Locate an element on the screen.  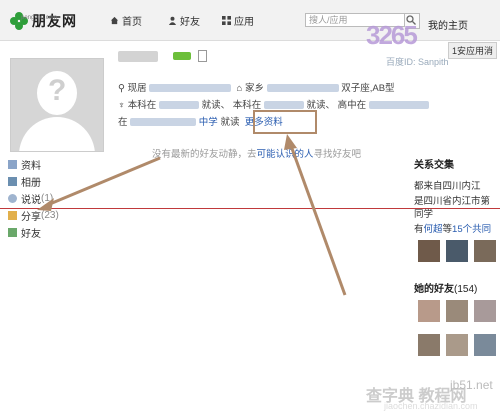
arrow-head-left is located at coordinates (45, 204).